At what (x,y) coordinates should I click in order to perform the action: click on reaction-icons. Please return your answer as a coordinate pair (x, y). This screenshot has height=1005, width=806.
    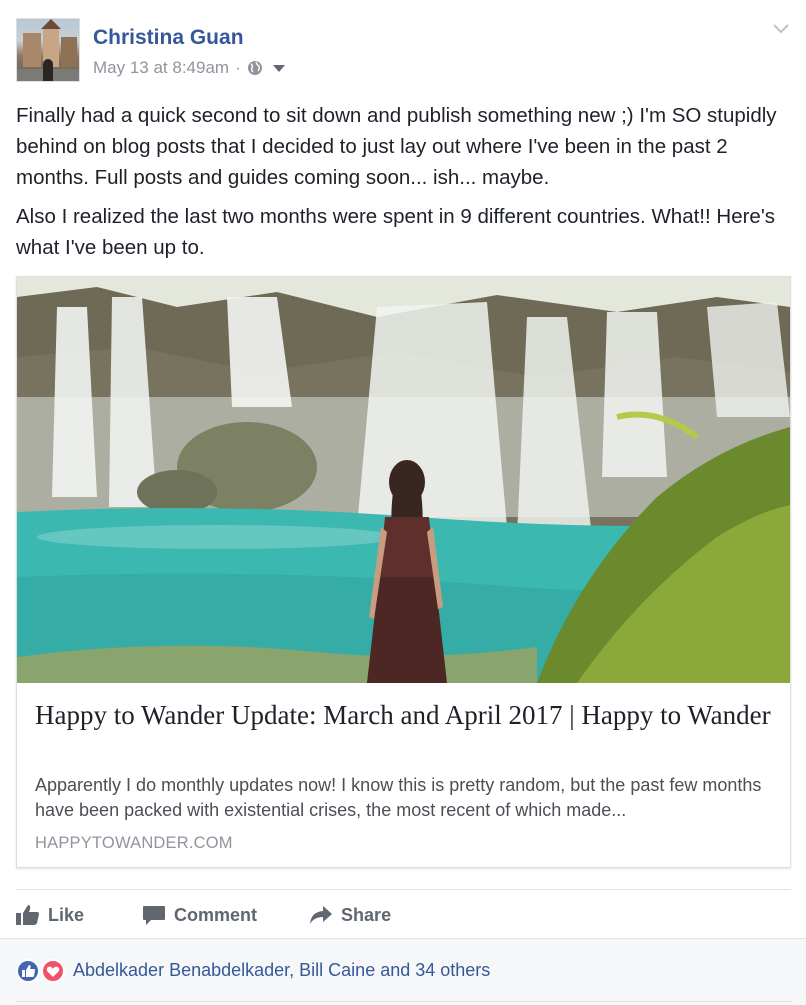
    Looking at the image, I should click on (42, 971).